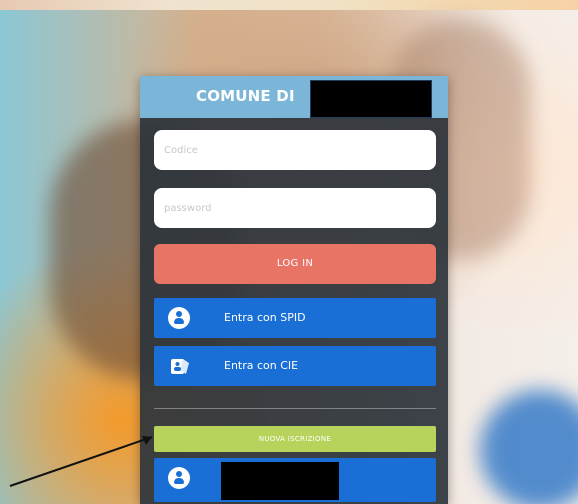 Image resolution: width=578 pixels, height=504 pixels. I want to click on cie-login-button: Entra con CIE, so click(295, 366).